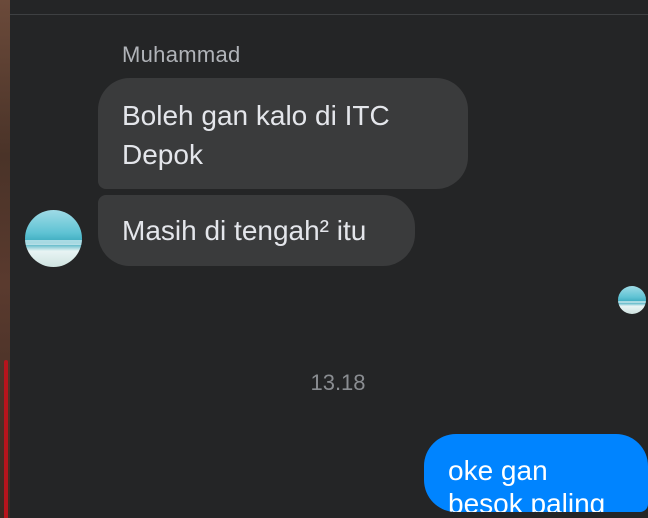 The image size is (648, 518). What do you see at coordinates (338, 382) in the screenshot?
I see `message-timestamp: 13.18` at bounding box center [338, 382].